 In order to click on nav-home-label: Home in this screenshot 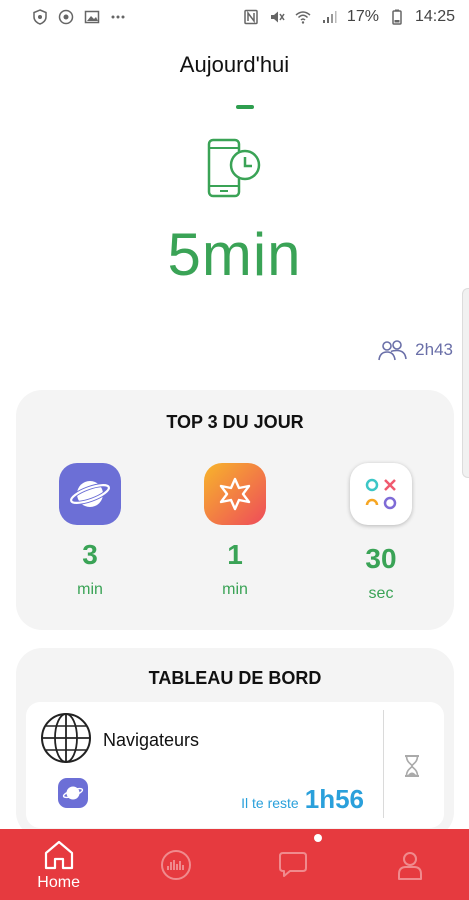, I will do `click(58, 882)`.